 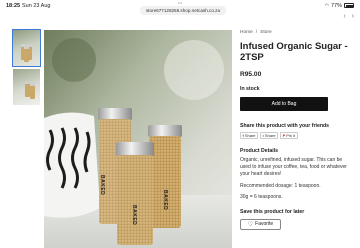 What do you see at coordinates (165, 200) in the screenshot?
I see `jar-label-3: BAKED` at bounding box center [165, 200].